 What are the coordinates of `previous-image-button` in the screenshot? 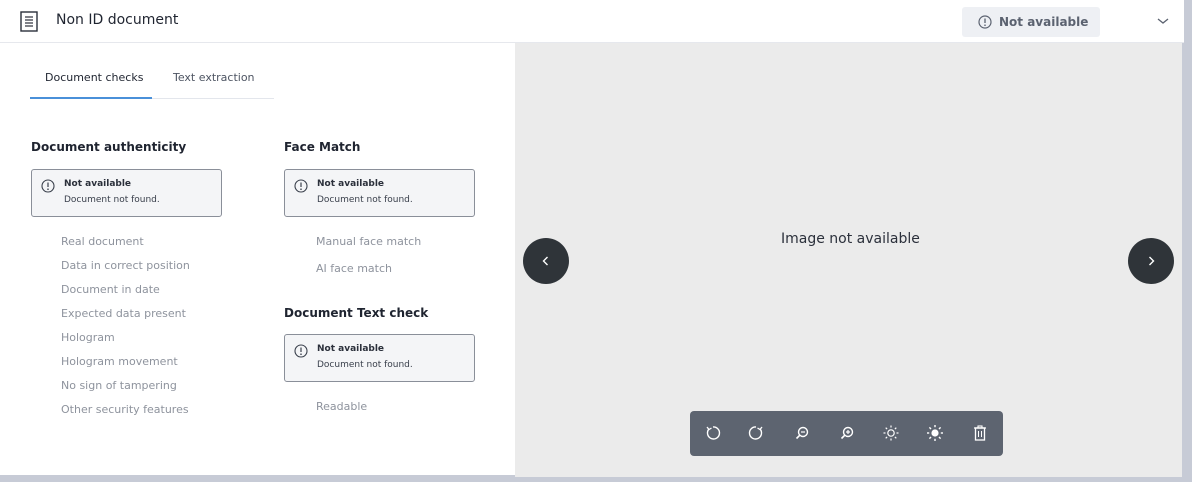 It's located at (546, 261).